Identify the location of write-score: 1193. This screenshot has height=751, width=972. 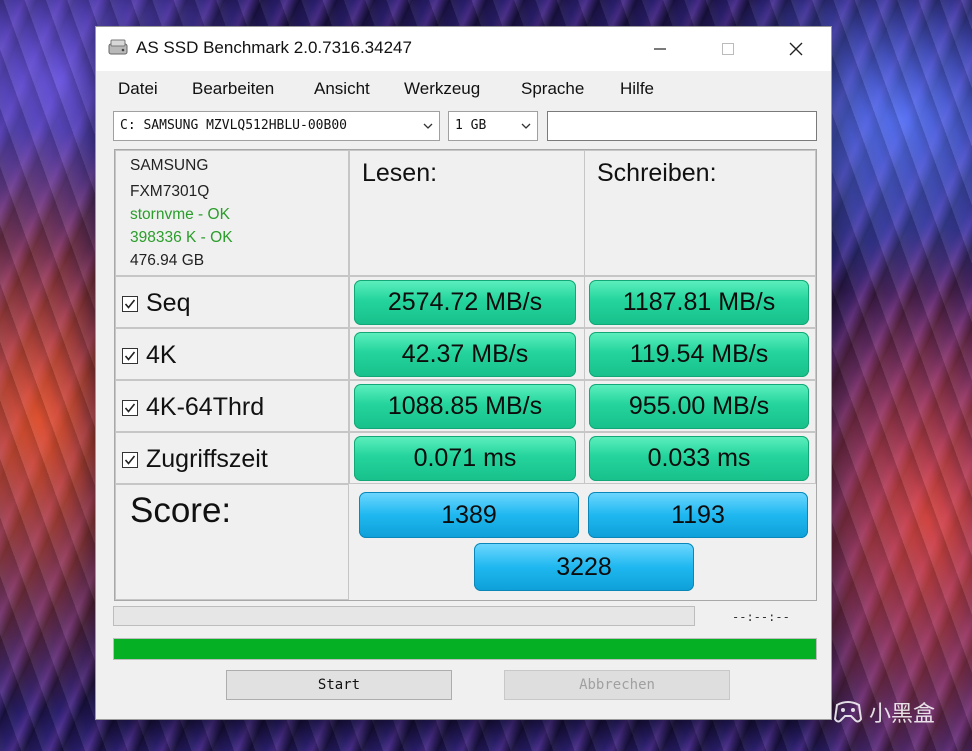
(698, 515).